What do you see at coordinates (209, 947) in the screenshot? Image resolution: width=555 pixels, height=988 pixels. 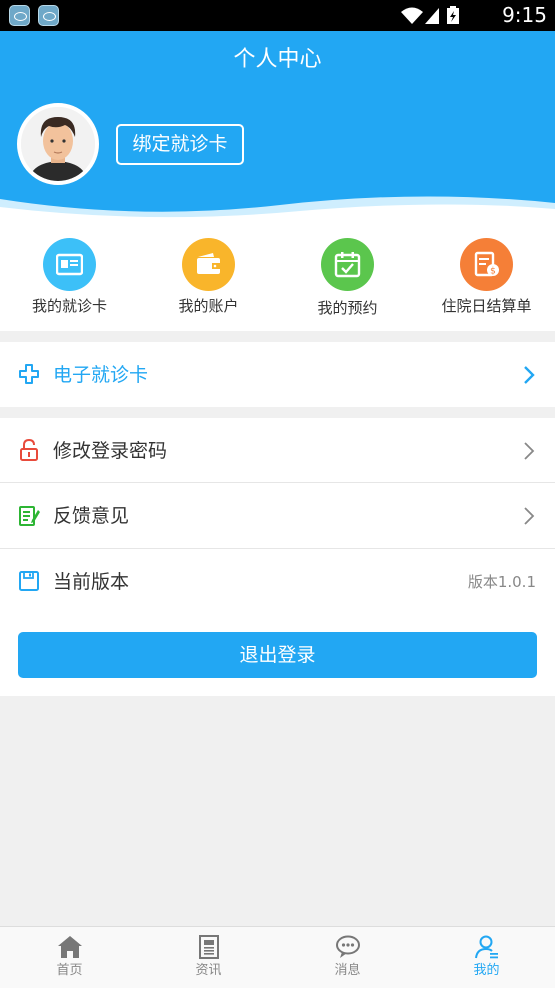 I see `news-icon` at bounding box center [209, 947].